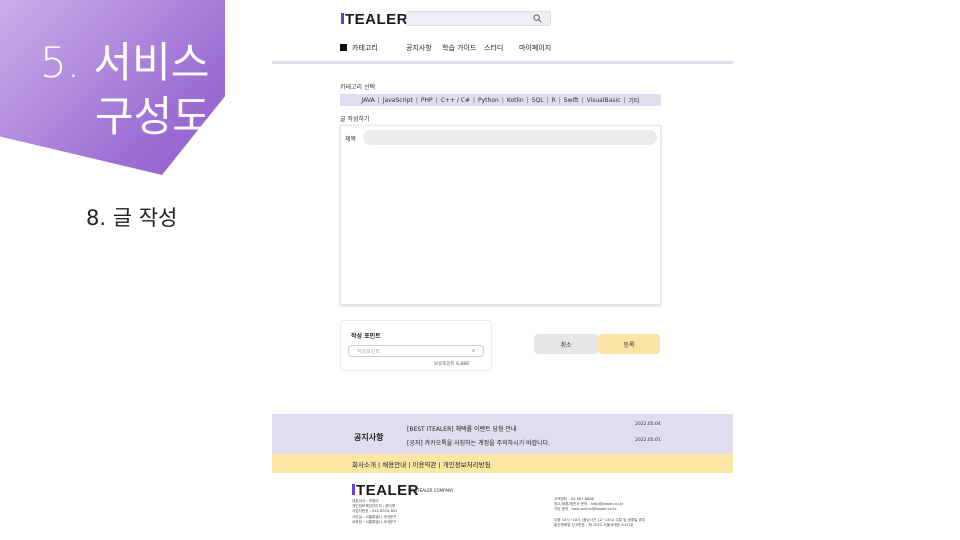 Image resolution: width=960 pixels, height=540 pixels. What do you see at coordinates (502, 463) in the screenshot?
I see `footer-links: 회사소개 | 채용안내 | 이용약관 | 개인정보처리방침` at bounding box center [502, 463].